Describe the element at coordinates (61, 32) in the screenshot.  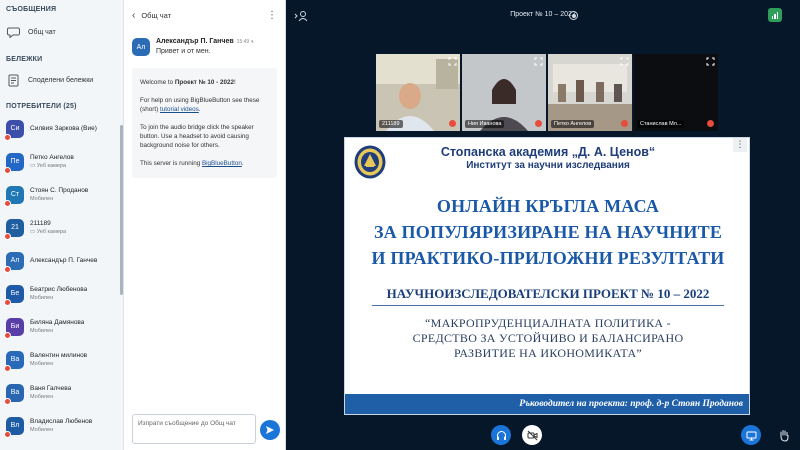
I see `sidebar-item-public-chat: Общ чат` at that location.